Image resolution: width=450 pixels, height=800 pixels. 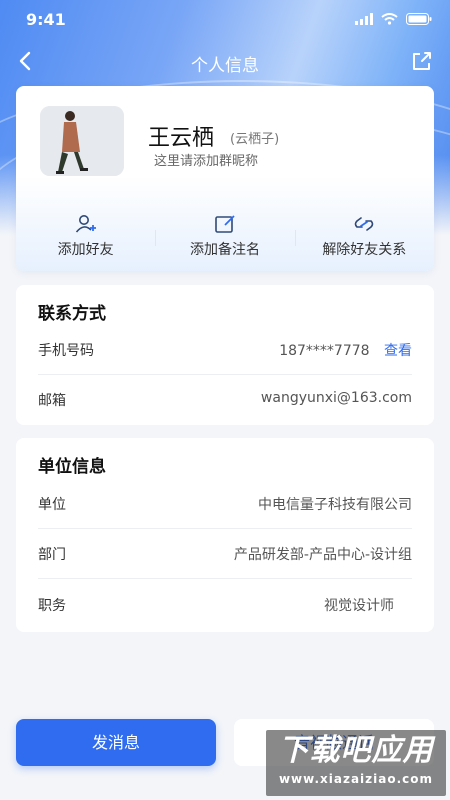 What do you see at coordinates (72, 314) in the screenshot?
I see `contact-title: 联系方式` at bounding box center [72, 314].